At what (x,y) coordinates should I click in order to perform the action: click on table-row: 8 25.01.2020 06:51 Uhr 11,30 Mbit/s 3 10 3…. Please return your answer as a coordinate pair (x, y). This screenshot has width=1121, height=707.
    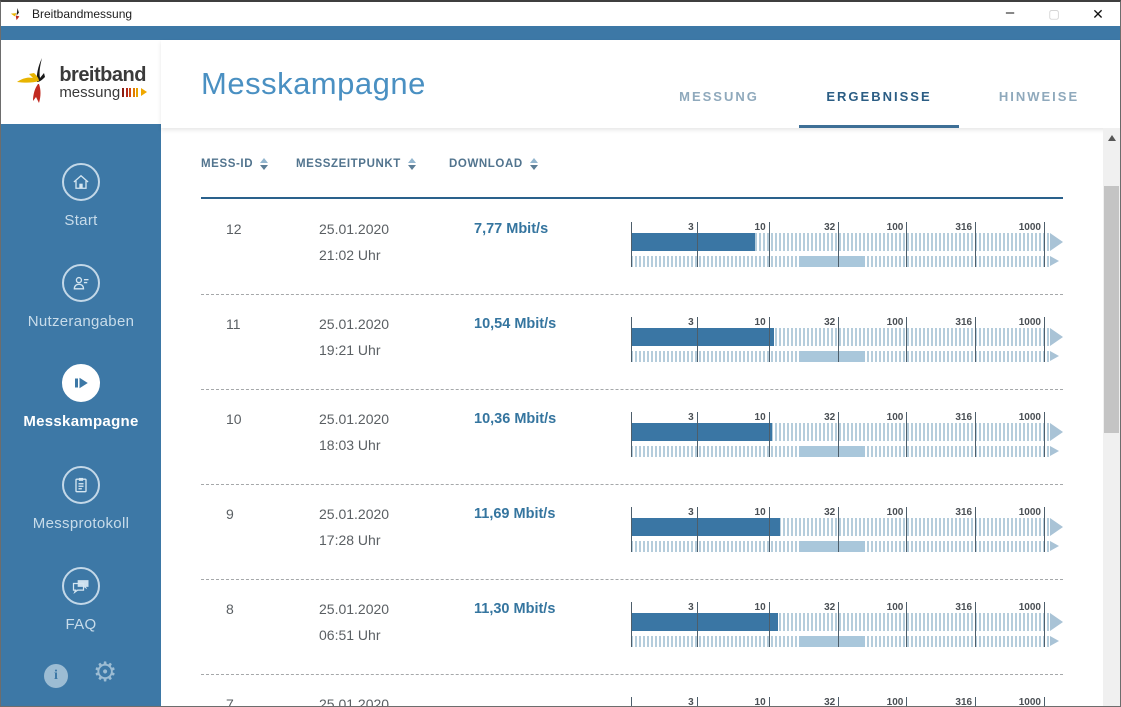
    Looking at the image, I should click on (632, 627).